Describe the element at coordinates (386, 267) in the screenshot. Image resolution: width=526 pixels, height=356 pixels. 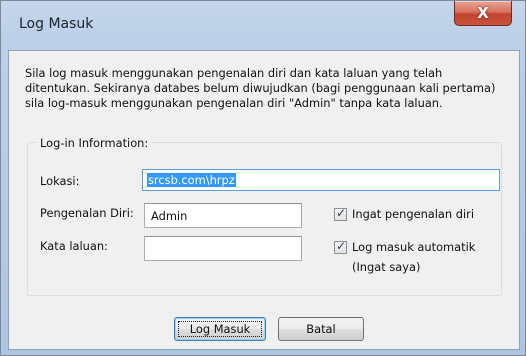
I see `auto-login-sublabel: (Ingat saya)` at that location.